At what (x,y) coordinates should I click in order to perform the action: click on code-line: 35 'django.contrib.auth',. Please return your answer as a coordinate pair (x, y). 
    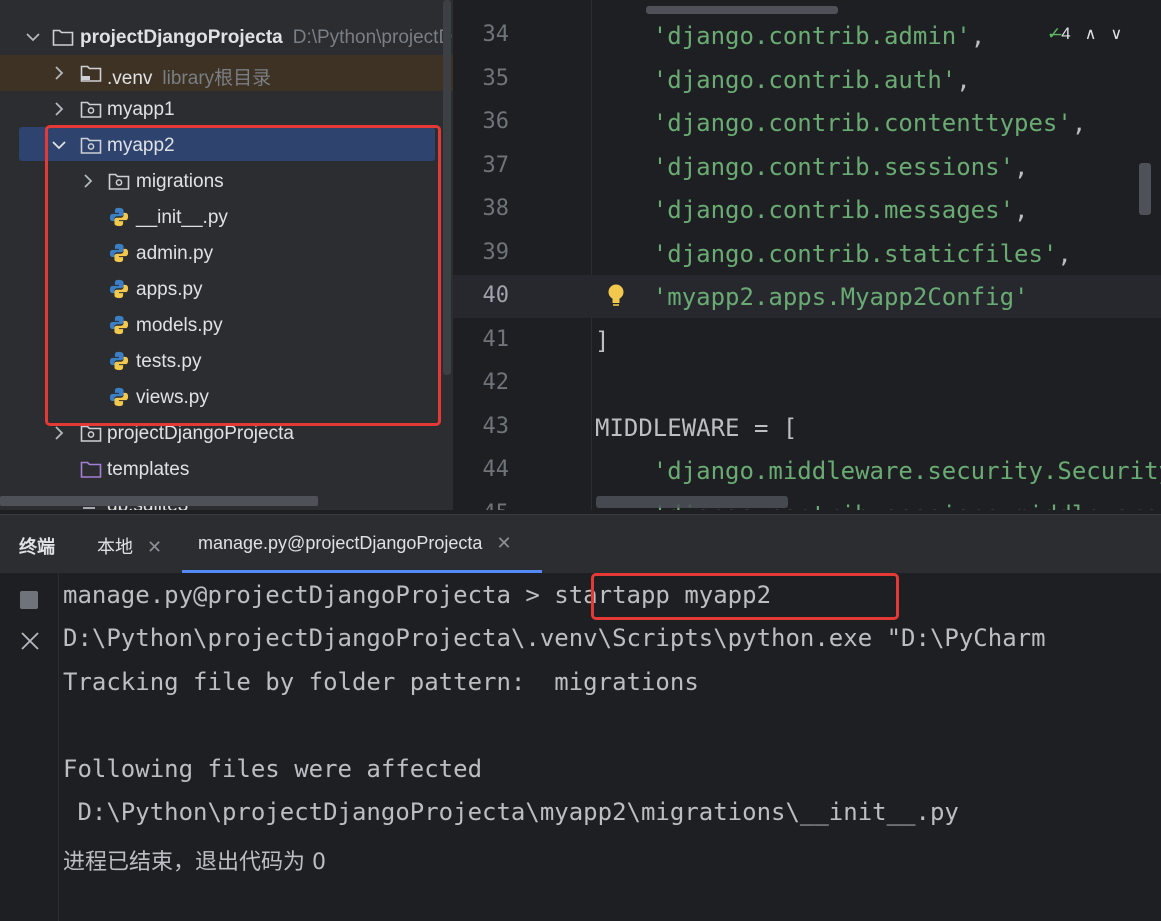
    Looking at the image, I should click on (807, 79).